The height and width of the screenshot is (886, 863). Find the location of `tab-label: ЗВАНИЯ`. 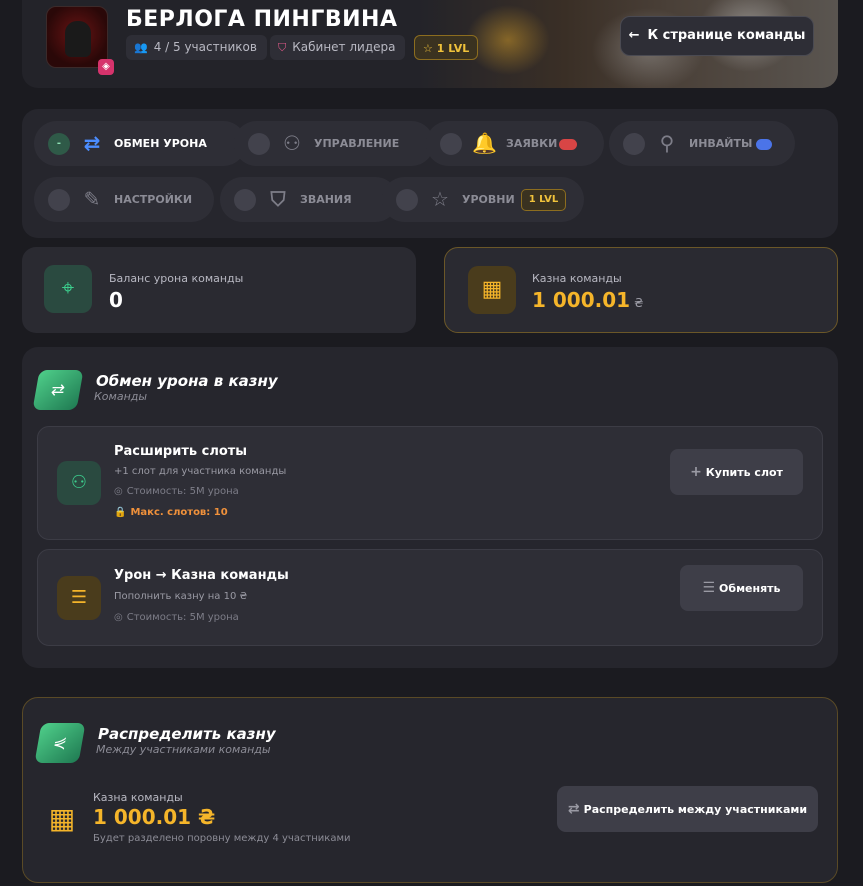

tab-label: ЗВАНИЯ is located at coordinates (326, 199).